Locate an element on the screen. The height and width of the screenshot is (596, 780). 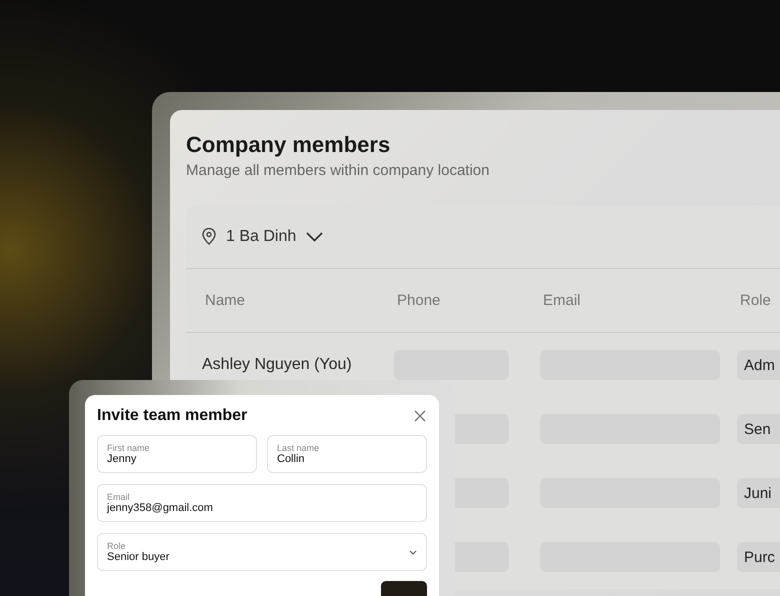
column-header: Phone is located at coordinates (419, 300).